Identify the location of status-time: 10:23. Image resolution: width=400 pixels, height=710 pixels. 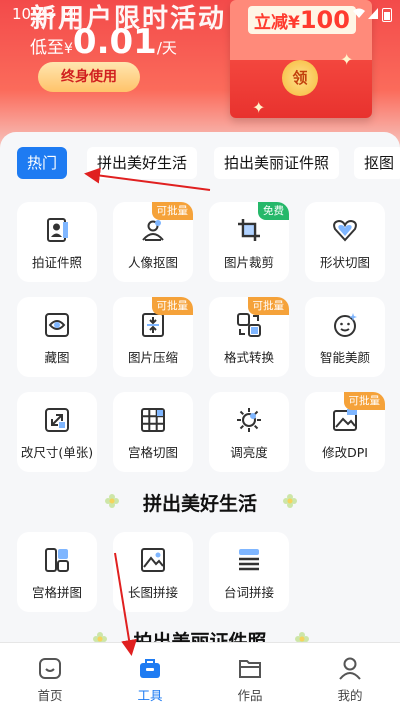
(34, 14).